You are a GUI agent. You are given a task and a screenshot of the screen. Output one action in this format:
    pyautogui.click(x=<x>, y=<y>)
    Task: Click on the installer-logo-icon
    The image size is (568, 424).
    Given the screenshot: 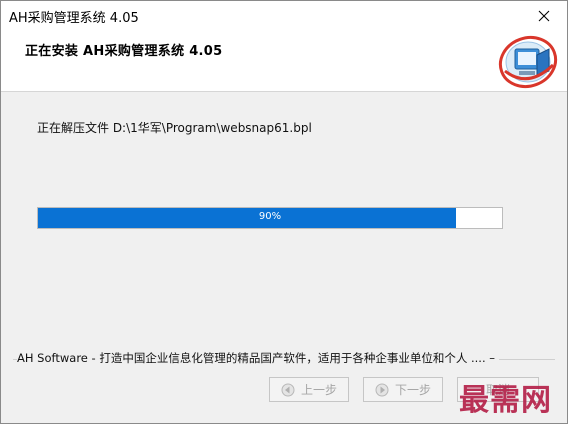 What is the action you would take?
    pyautogui.click(x=528, y=62)
    